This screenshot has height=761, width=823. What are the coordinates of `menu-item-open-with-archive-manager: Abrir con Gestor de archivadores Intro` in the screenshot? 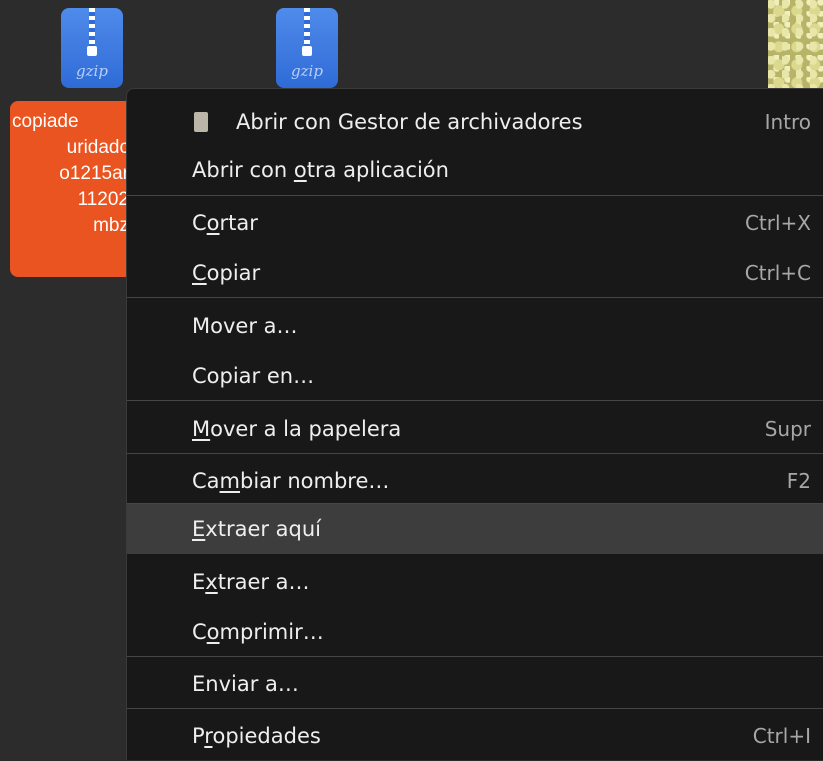 It's located at (475, 122).